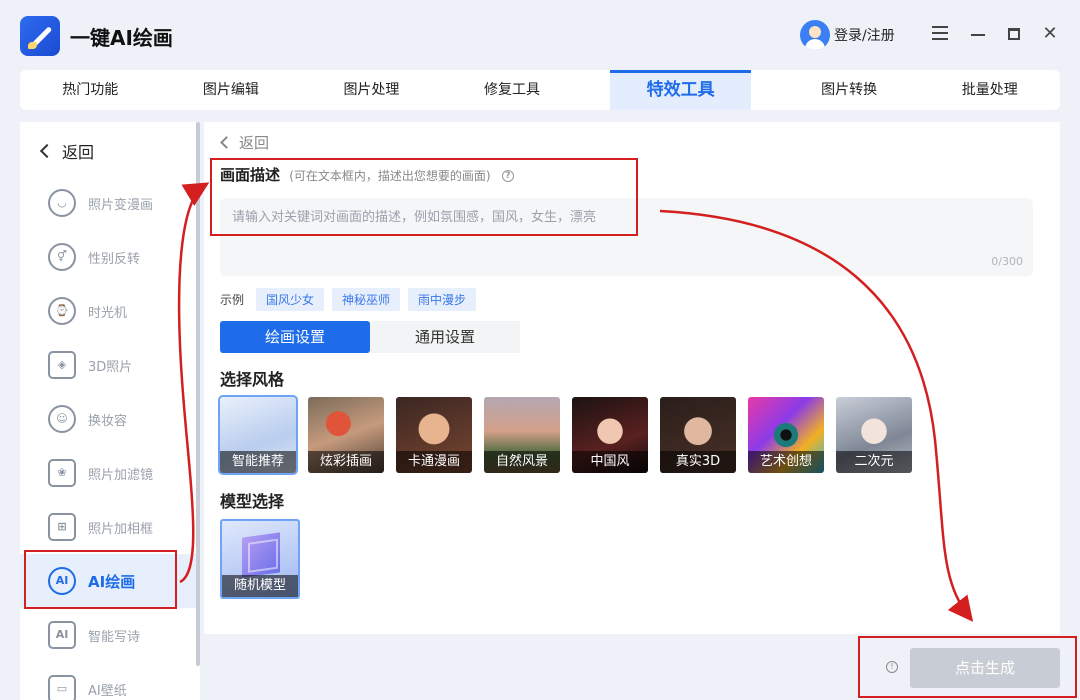  What do you see at coordinates (442, 299) in the screenshot?
I see `example-chip: 雨中漫步` at bounding box center [442, 299].